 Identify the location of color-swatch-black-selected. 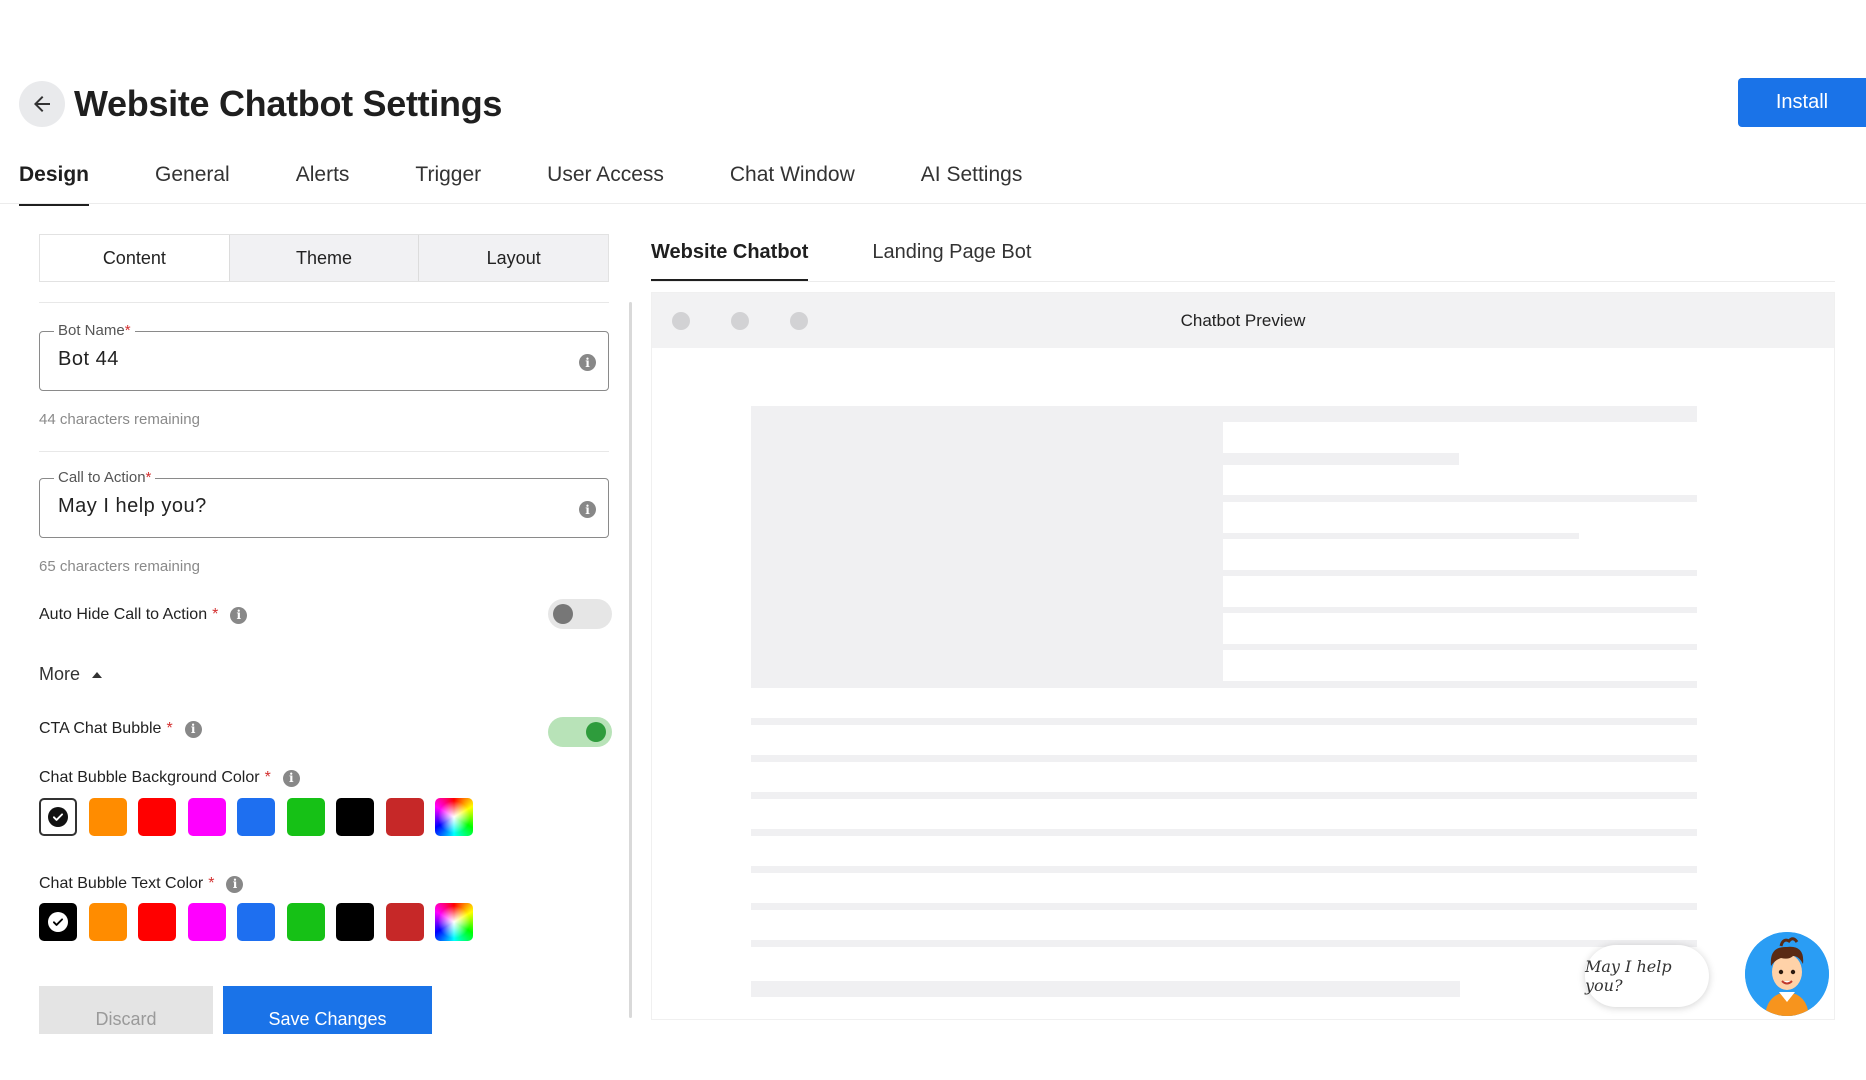
(58, 922).